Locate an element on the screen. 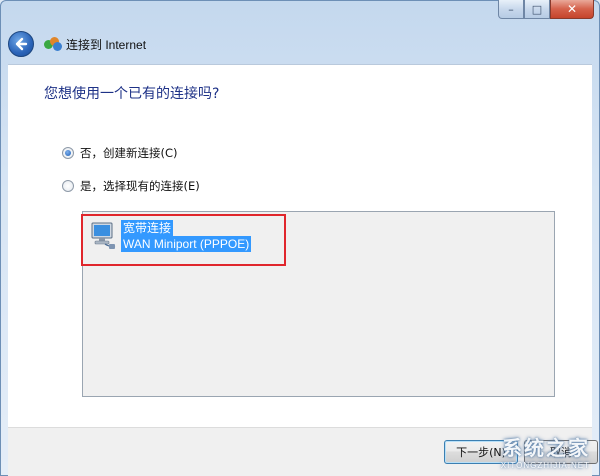 The width and height of the screenshot is (600, 476). radio-button-unchecked is located at coordinates (68, 186).